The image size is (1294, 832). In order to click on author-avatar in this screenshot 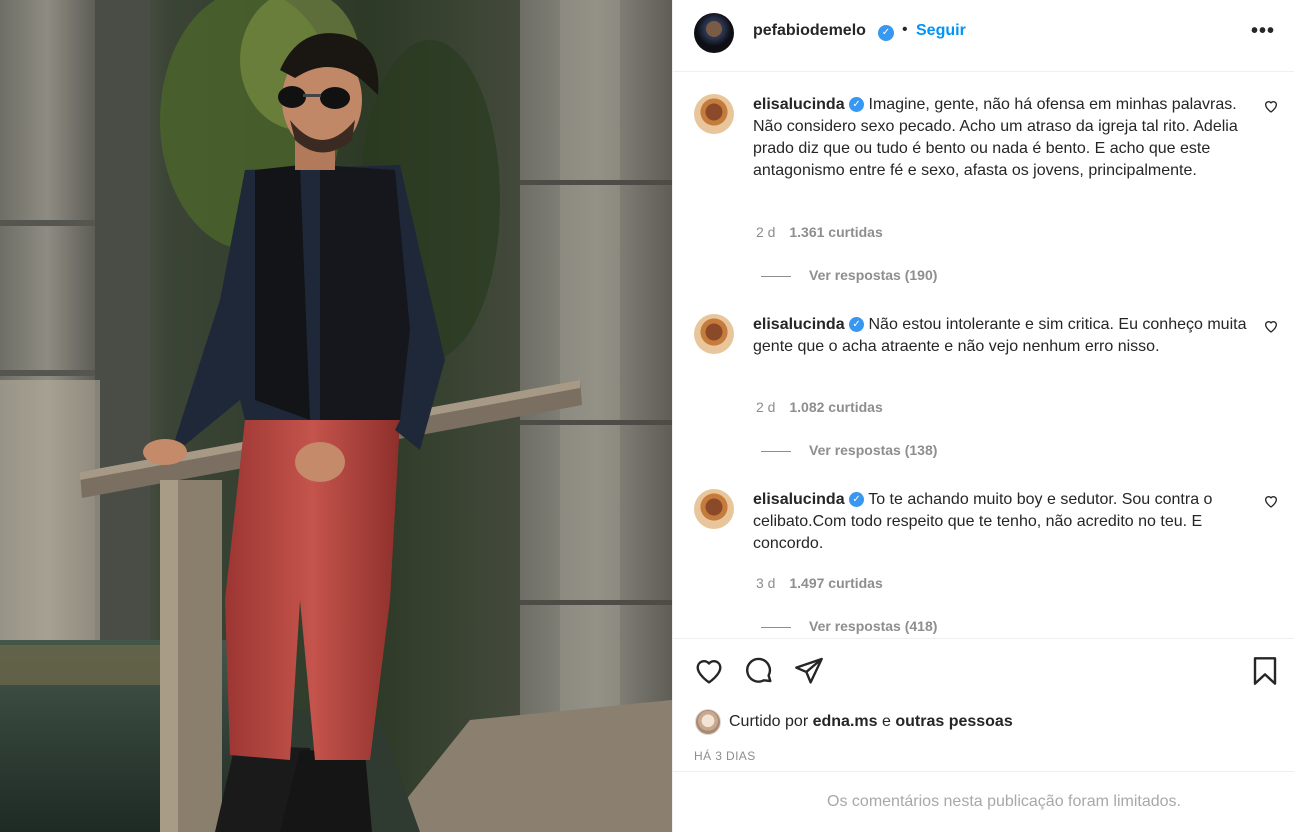, I will do `click(714, 33)`.